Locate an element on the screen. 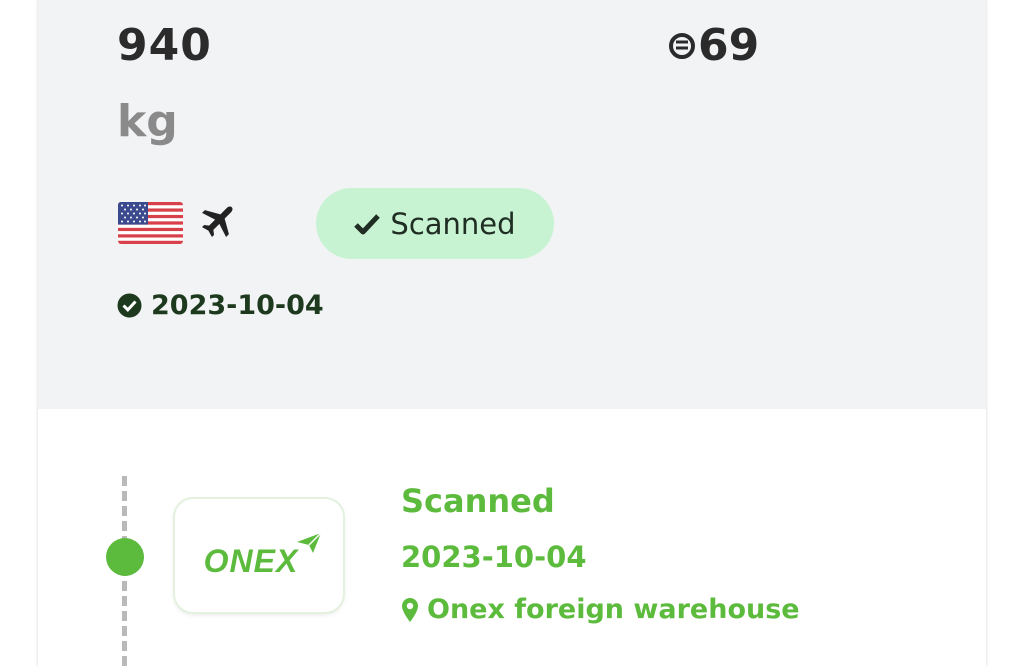  weight-unit: kg is located at coordinates (147, 121).